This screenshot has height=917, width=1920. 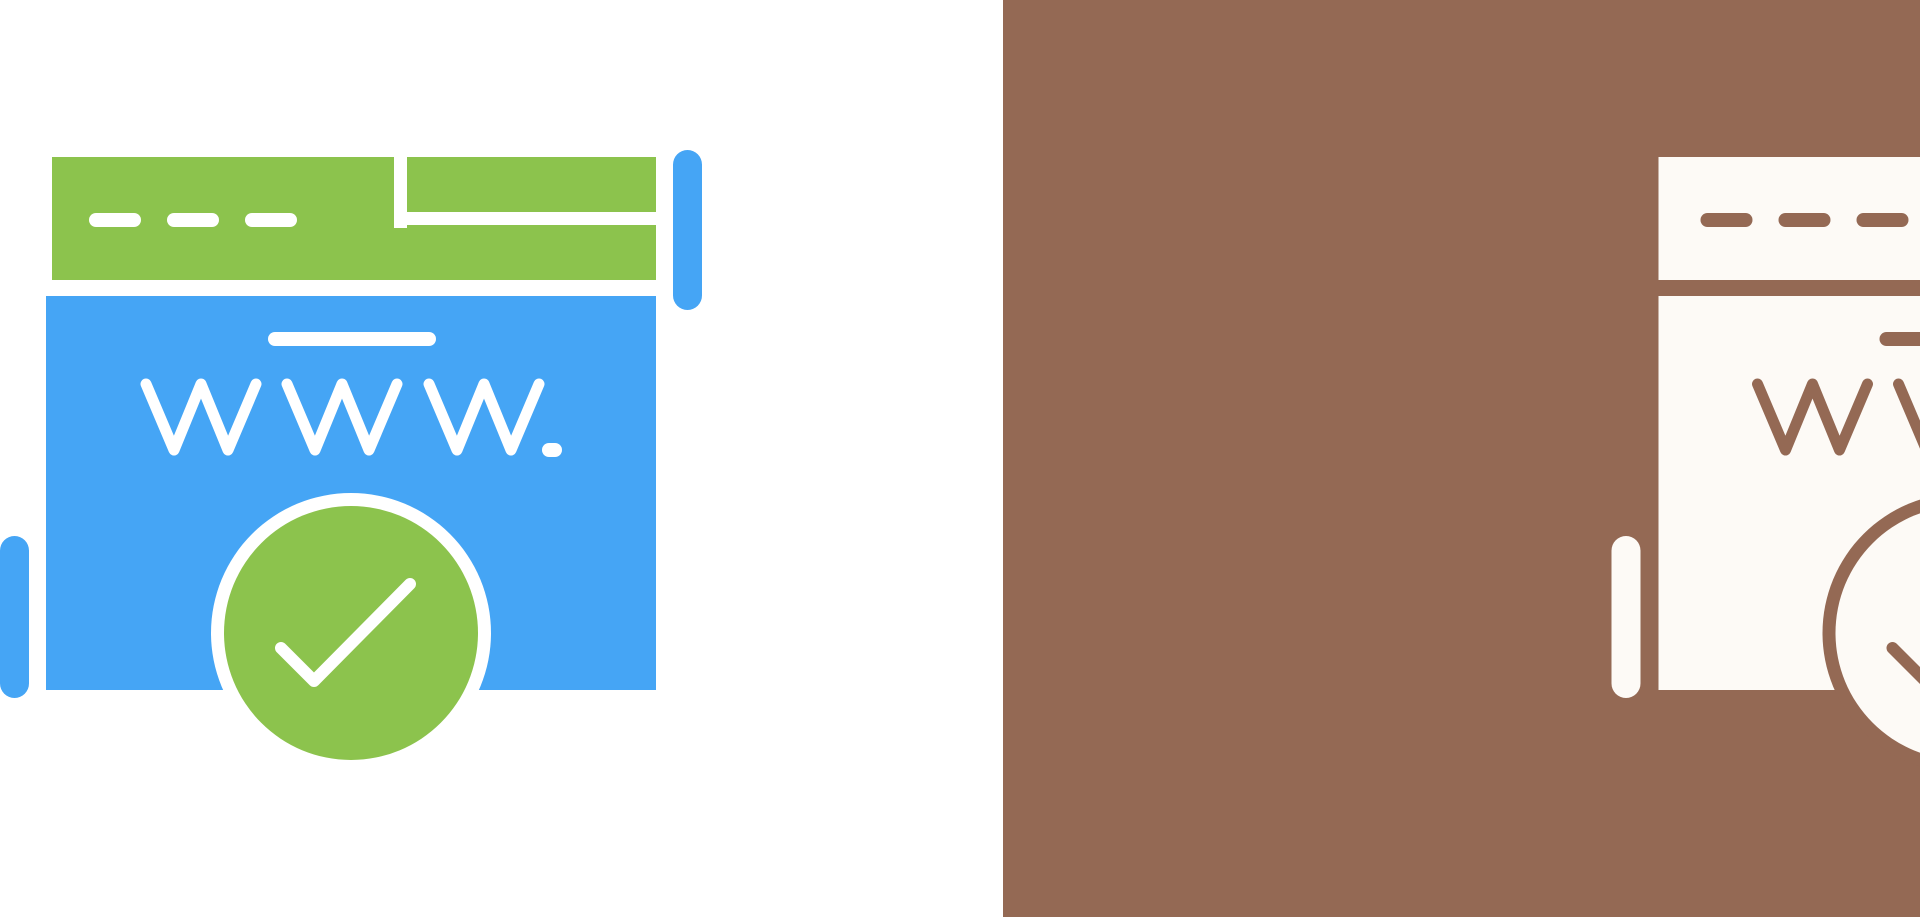 I want to click on website-verified-glyph-icon, so click(x=1765, y=462).